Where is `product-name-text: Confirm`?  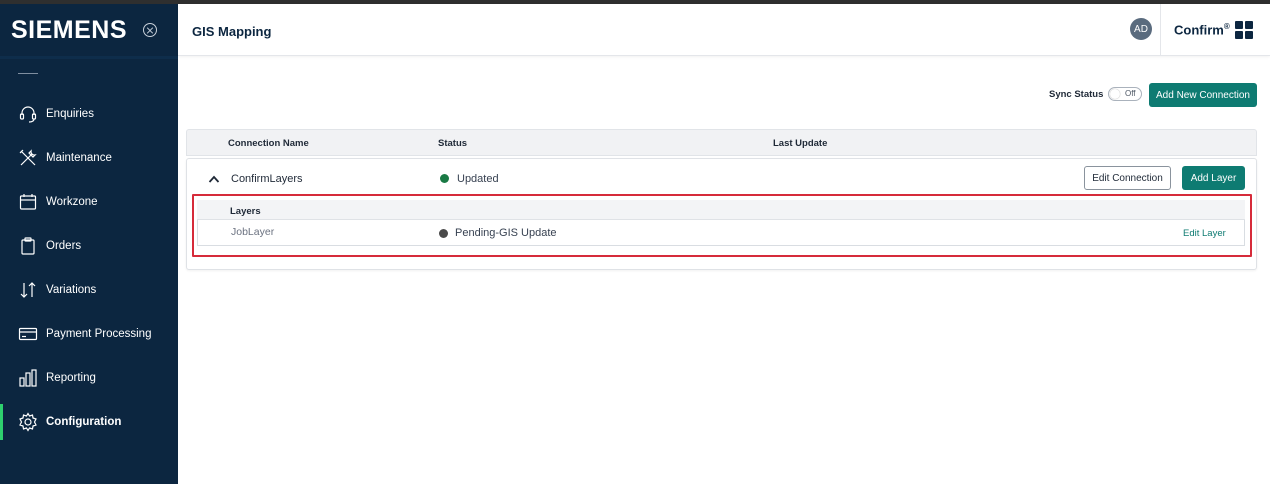
product-name-text: Confirm is located at coordinates (1199, 30).